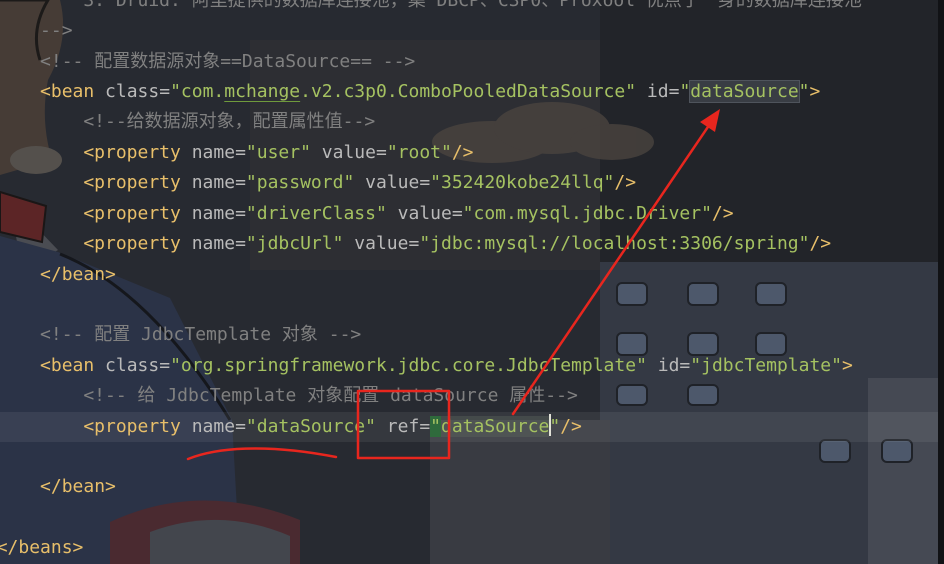 The height and width of the screenshot is (564, 944). I want to click on xml-attribute-value: "password", so click(300, 183).